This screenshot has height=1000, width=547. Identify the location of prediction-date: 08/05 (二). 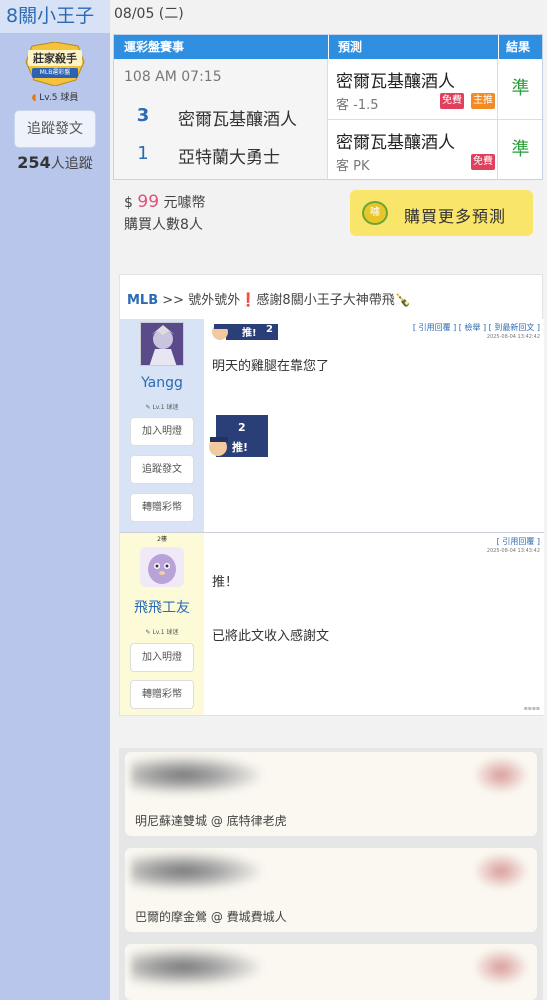
(149, 14).